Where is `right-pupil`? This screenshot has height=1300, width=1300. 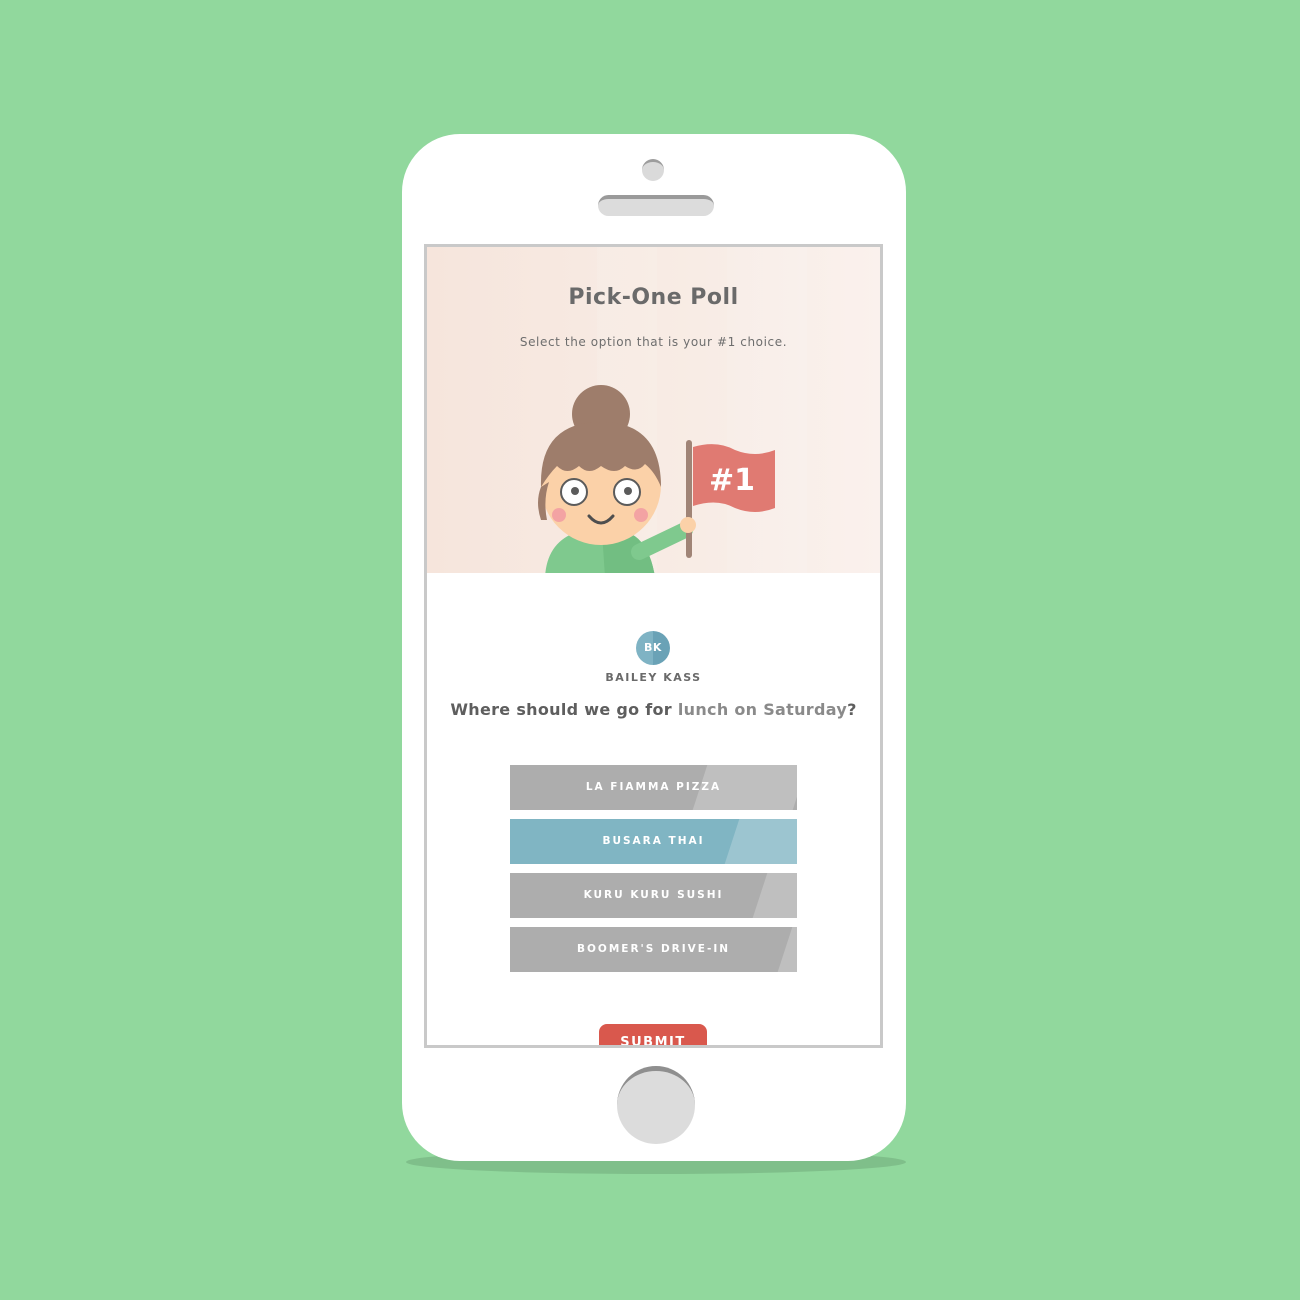 right-pupil is located at coordinates (628, 491).